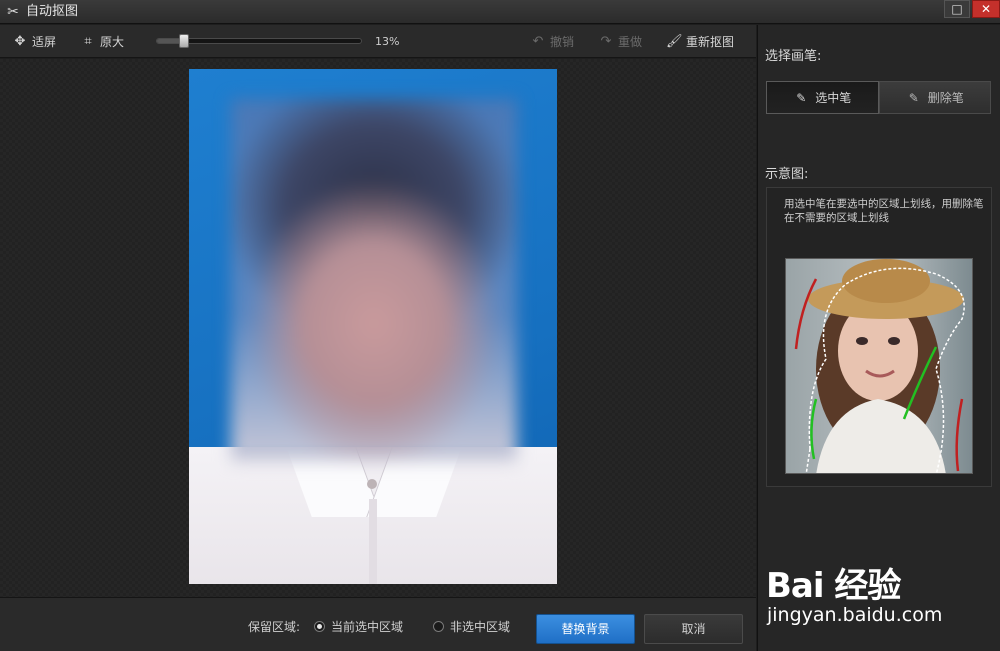 The width and height of the screenshot is (1000, 651). I want to click on example-illustration, so click(879, 366).